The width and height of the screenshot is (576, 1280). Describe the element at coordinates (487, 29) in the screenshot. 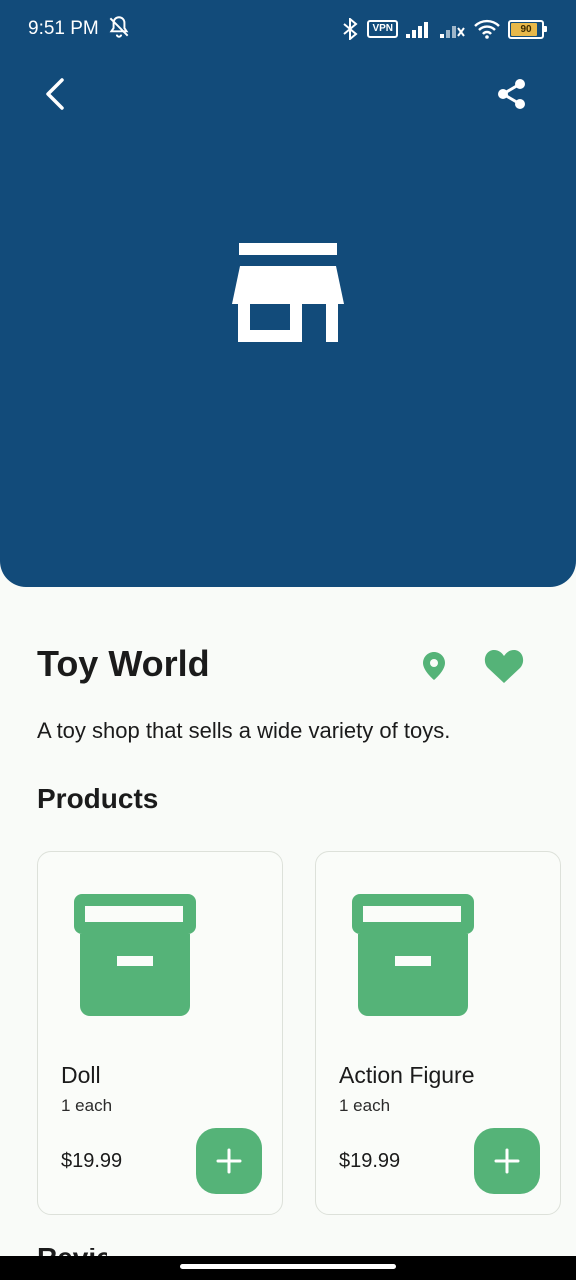

I see `wifi-icon` at that location.